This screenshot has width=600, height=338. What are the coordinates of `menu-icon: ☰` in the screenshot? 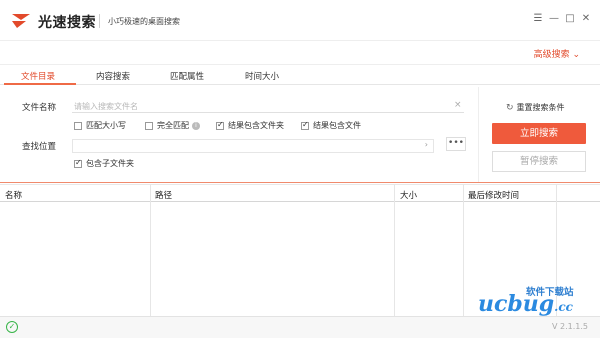 It's located at (538, 19).